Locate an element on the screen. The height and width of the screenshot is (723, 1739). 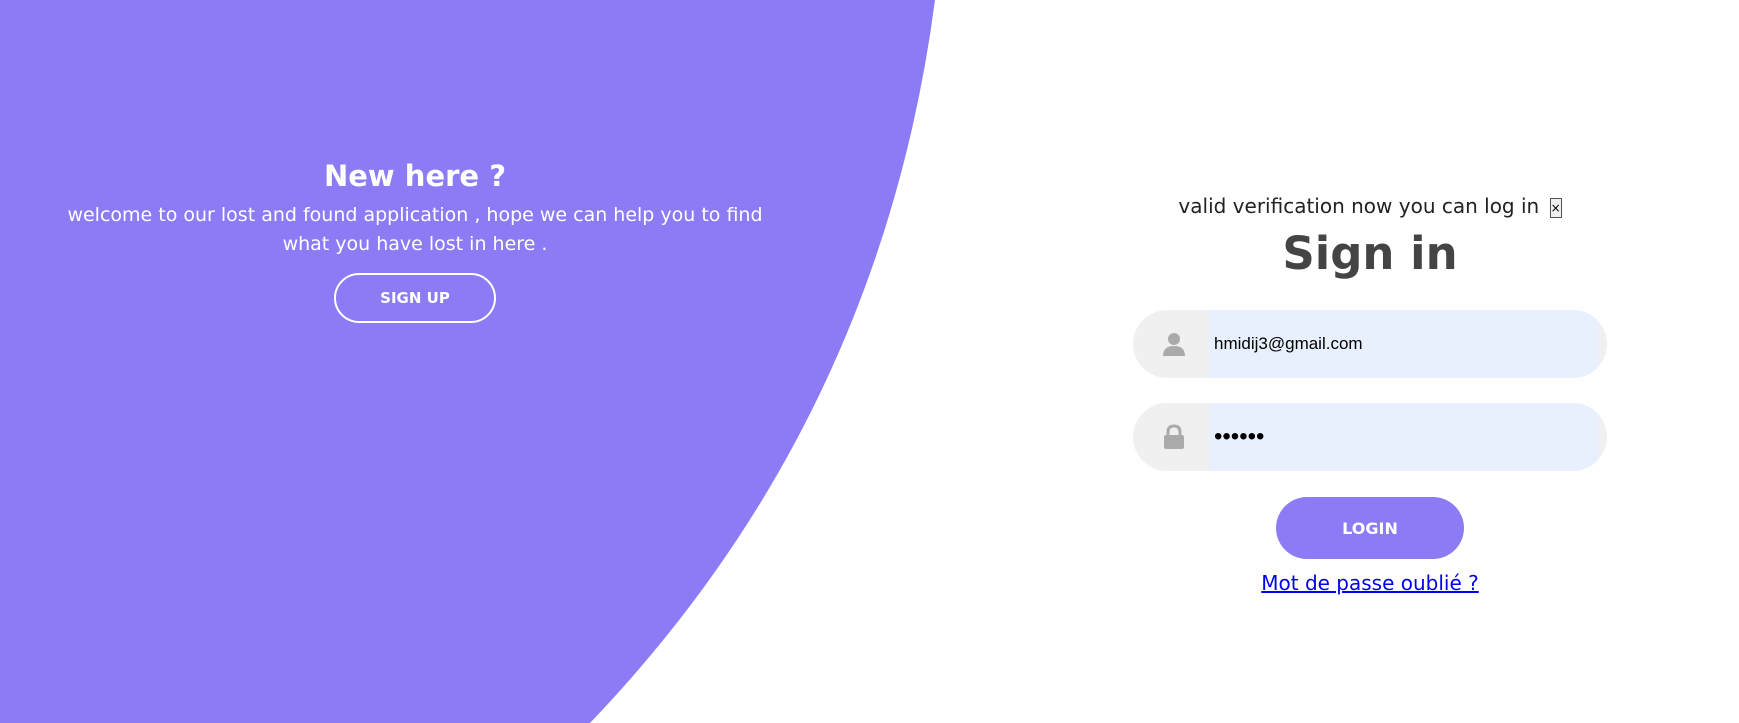
signup-panel-title: New here ? is located at coordinates (415, 176).